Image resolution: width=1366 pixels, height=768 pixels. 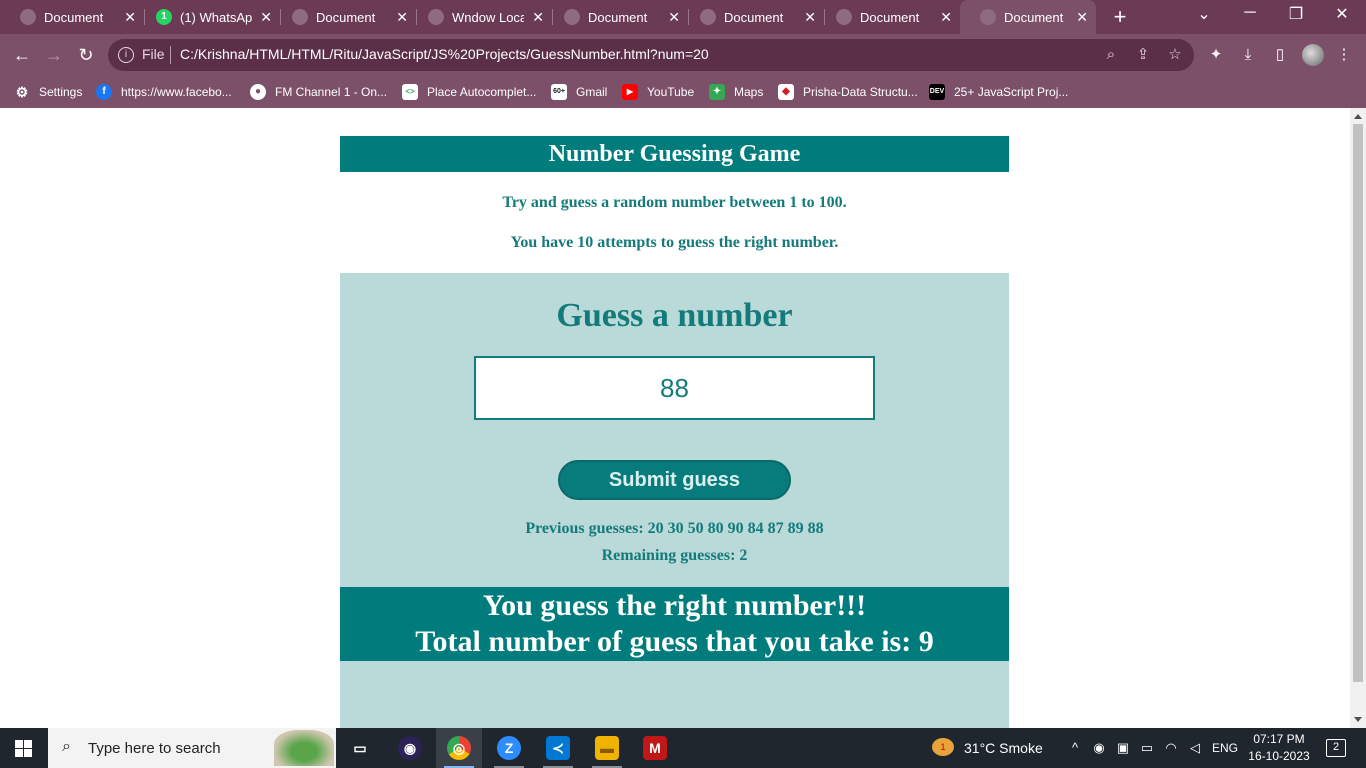 What do you see at coordinates (559, 92) in the screenshot?
I see `gmail-icon: 60+` at bounding box center [559, 92].